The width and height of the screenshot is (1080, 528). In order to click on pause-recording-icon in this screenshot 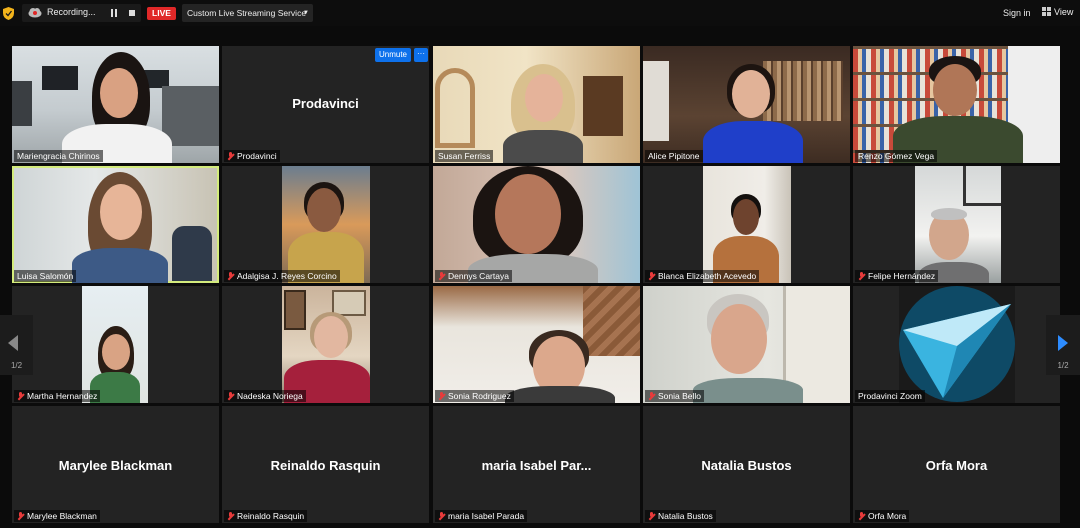, I will do `click(114, 13)`.